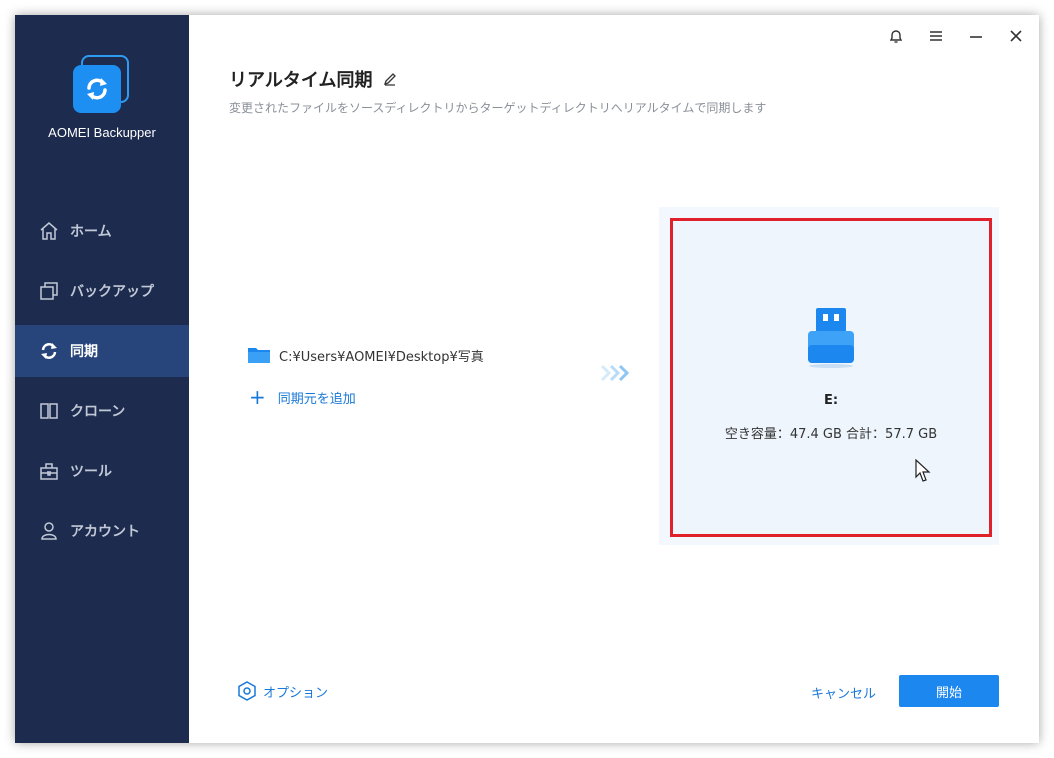 The height and width of the screenshot is (758, 1054). What do you see at coordinates (97, 89) in the screenshot?
I see `sync-logo-icon` at bounding box center [97, 89].